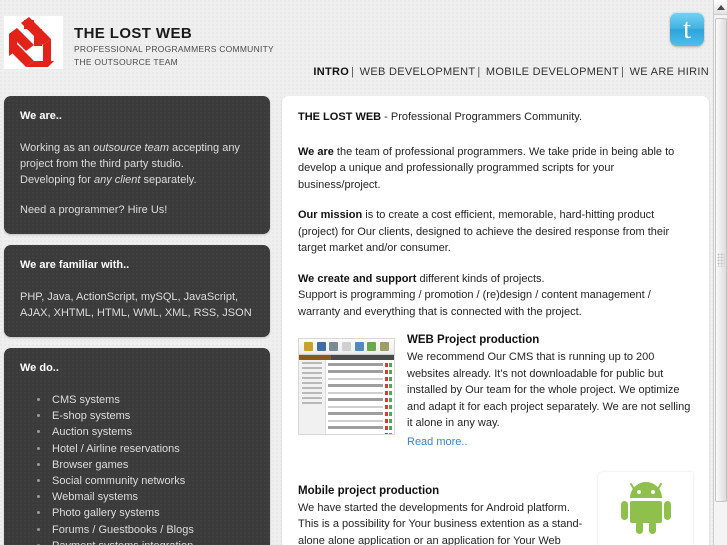 This screenshot has width=727, height=545. Describe the element at coordinates (473, 340) in the screenshot. I see `web-project-title: WEB Project production` at that location.